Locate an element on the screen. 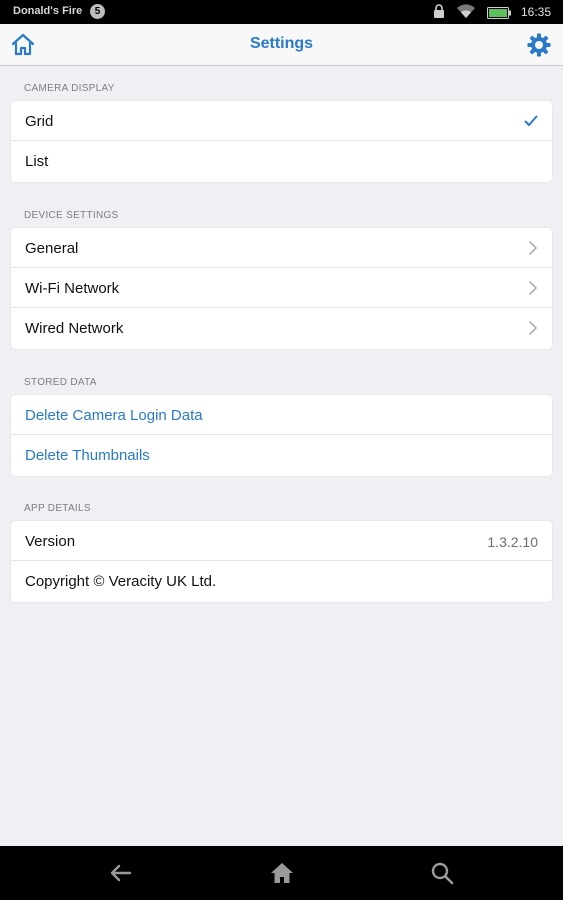  delete-camera-login-data-button: Delete Camera Login Data is located at coordinates (281, 415).